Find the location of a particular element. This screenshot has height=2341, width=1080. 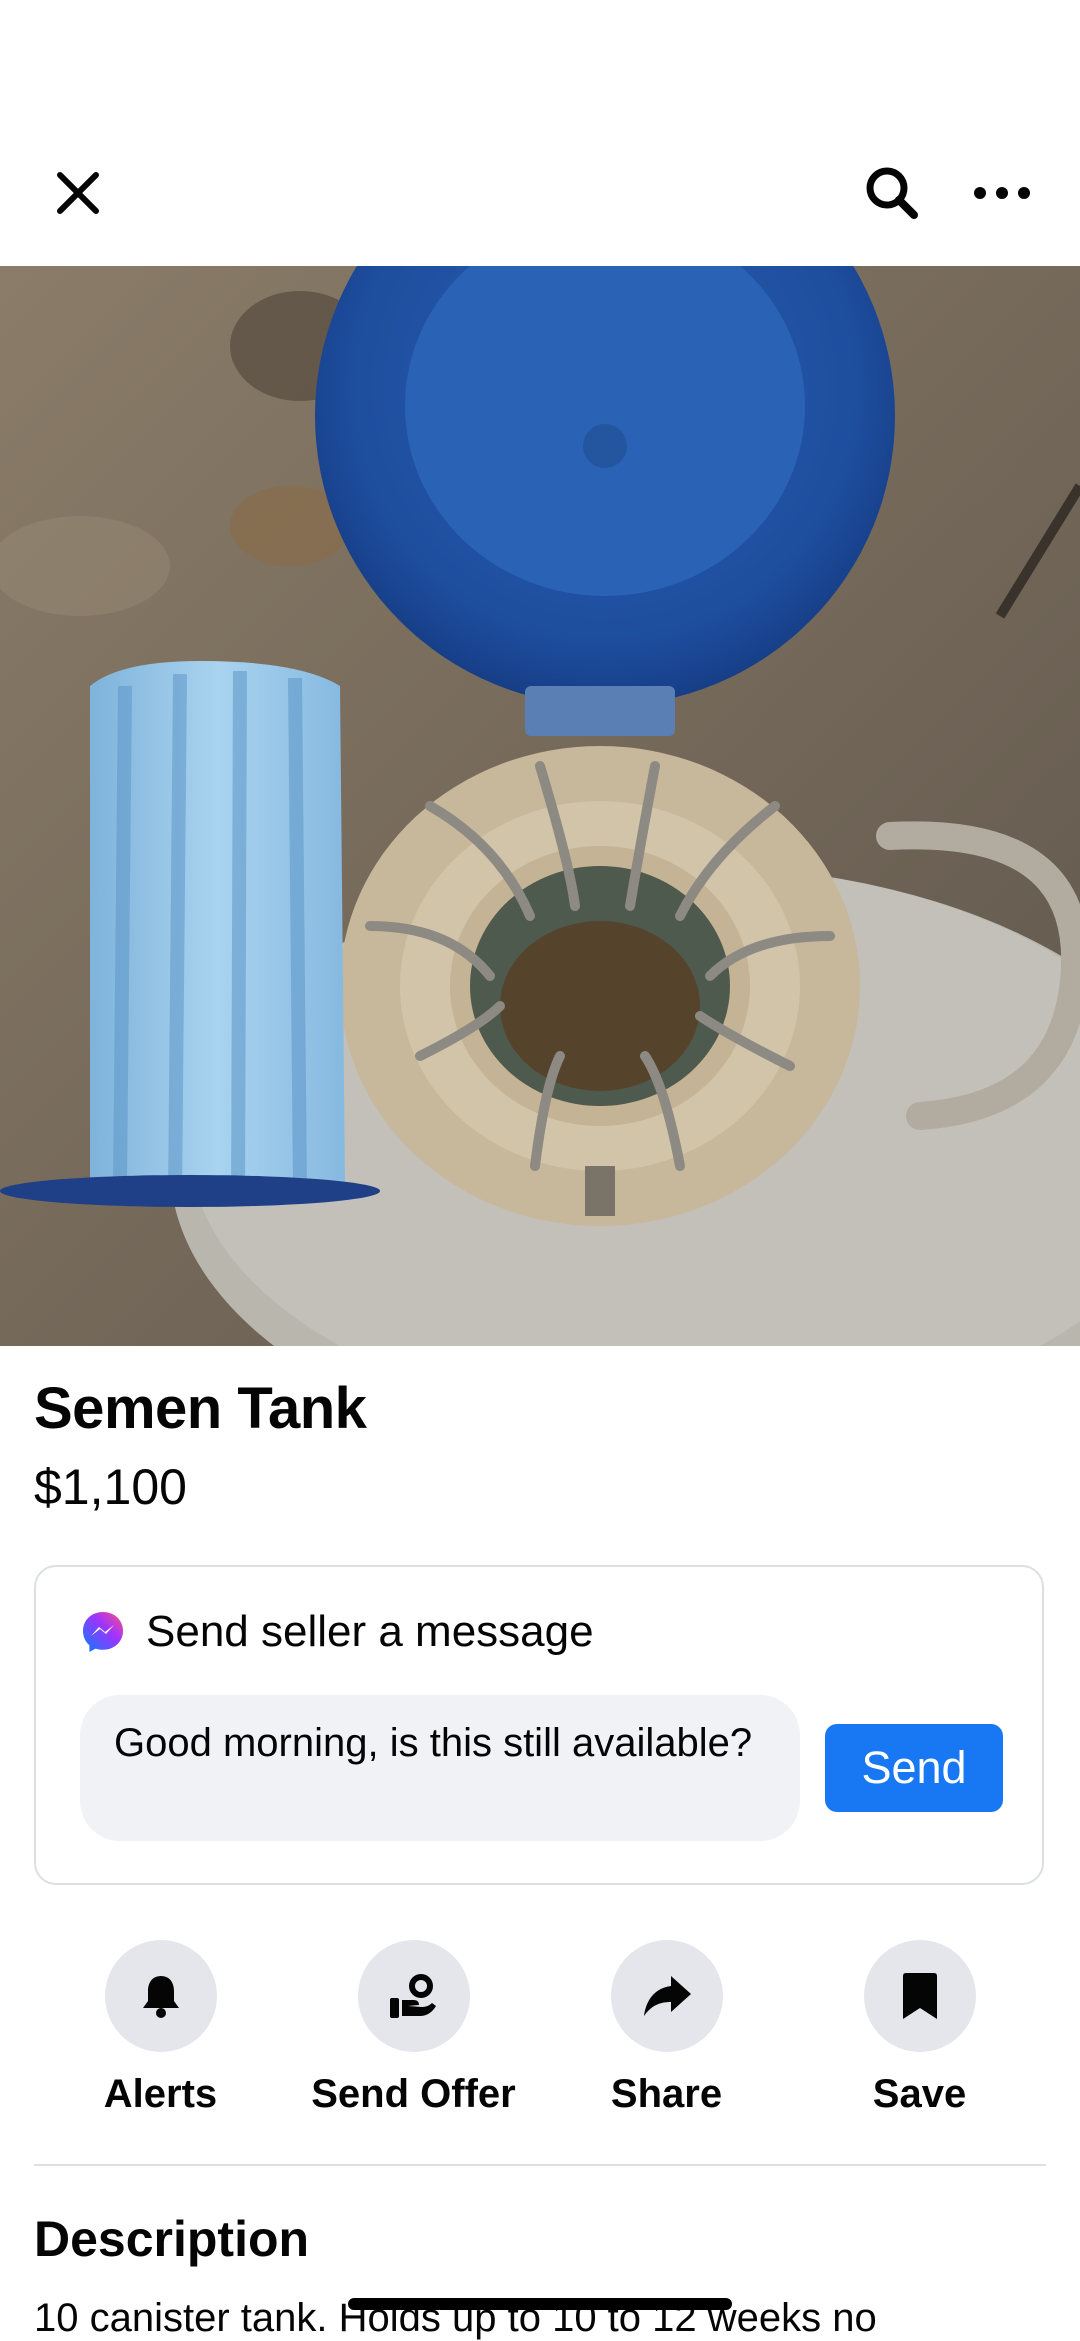

share-arrow-icon is located at coordinates (667, 1996).